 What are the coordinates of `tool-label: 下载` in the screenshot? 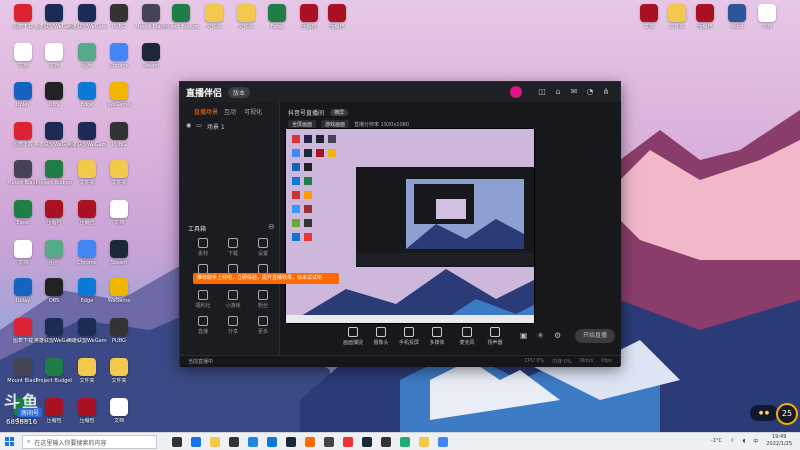 It's located at (232, 254).